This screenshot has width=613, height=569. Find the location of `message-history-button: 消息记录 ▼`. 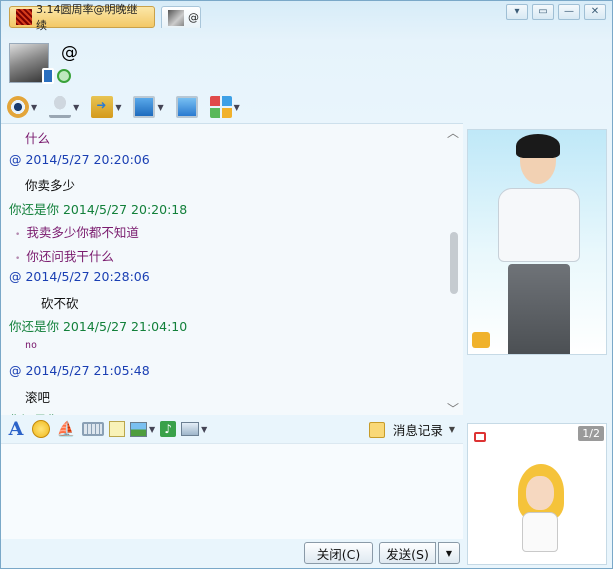

message-history-button: 消息记录 ▼ is located at coordinates (411, 429).